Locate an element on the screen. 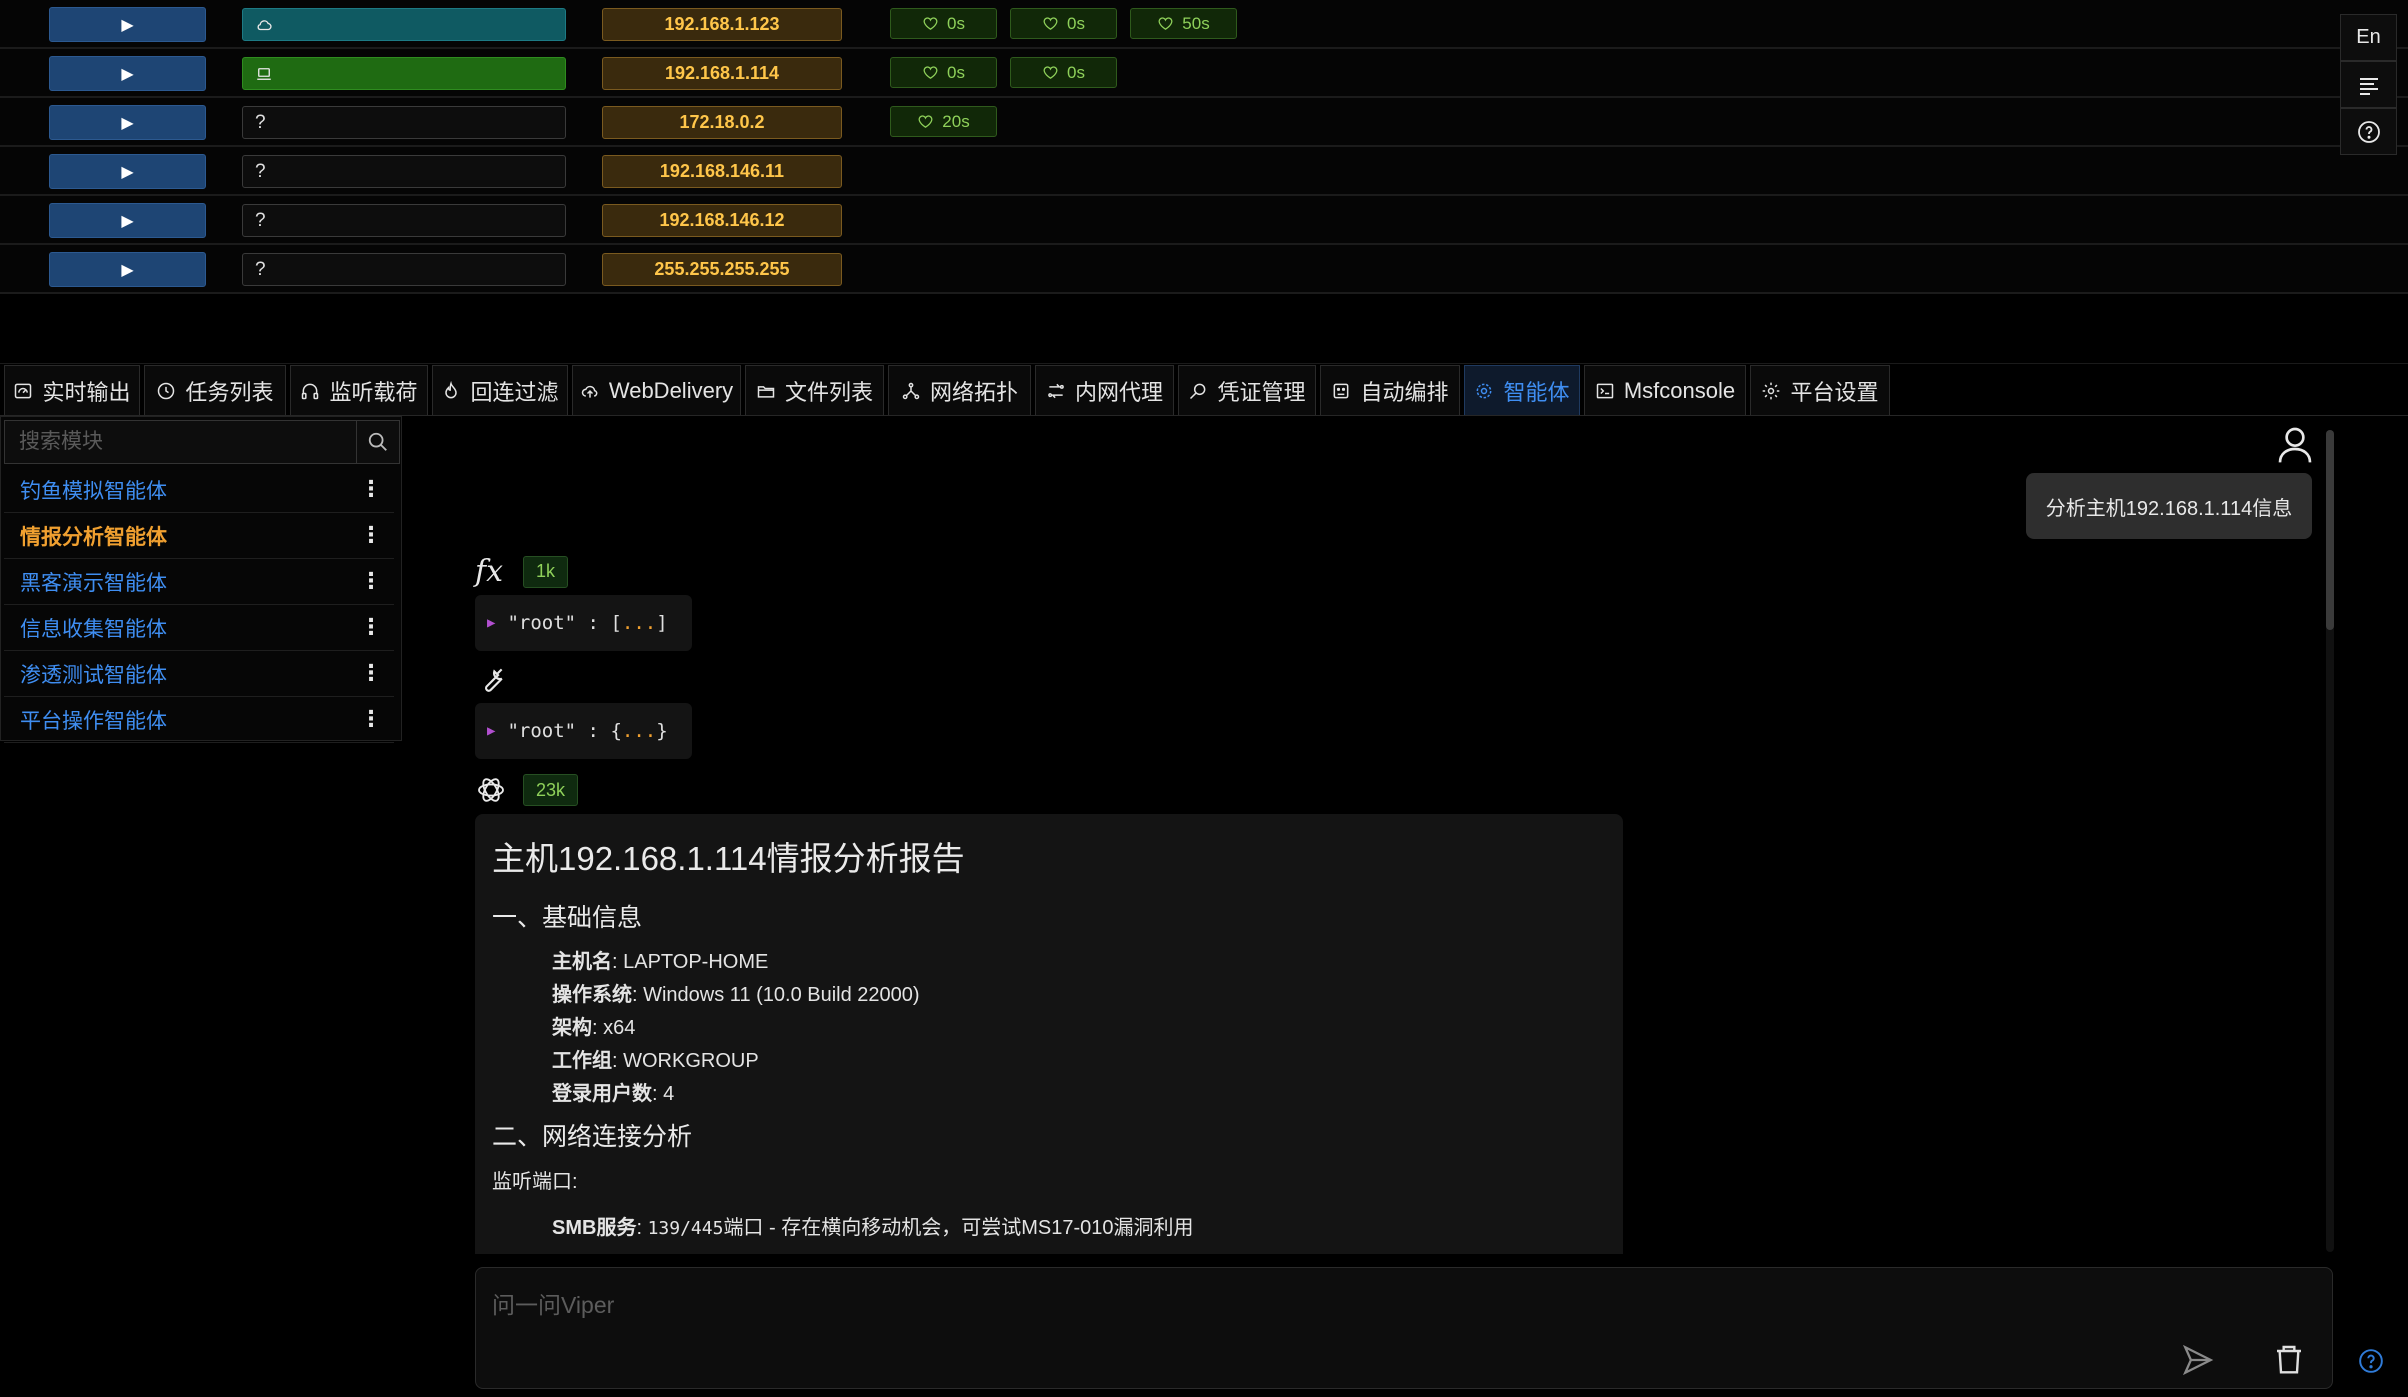 This screenshot has width=2408, height=1397. agent-label: 情报分析智能体 is located at coordinates (93, 537).